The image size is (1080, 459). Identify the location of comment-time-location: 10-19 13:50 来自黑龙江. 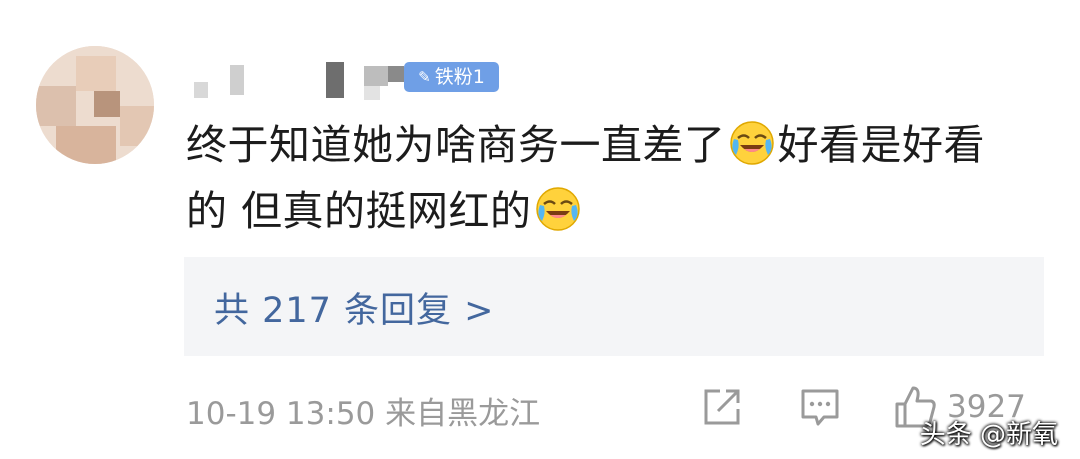
(363, 414).